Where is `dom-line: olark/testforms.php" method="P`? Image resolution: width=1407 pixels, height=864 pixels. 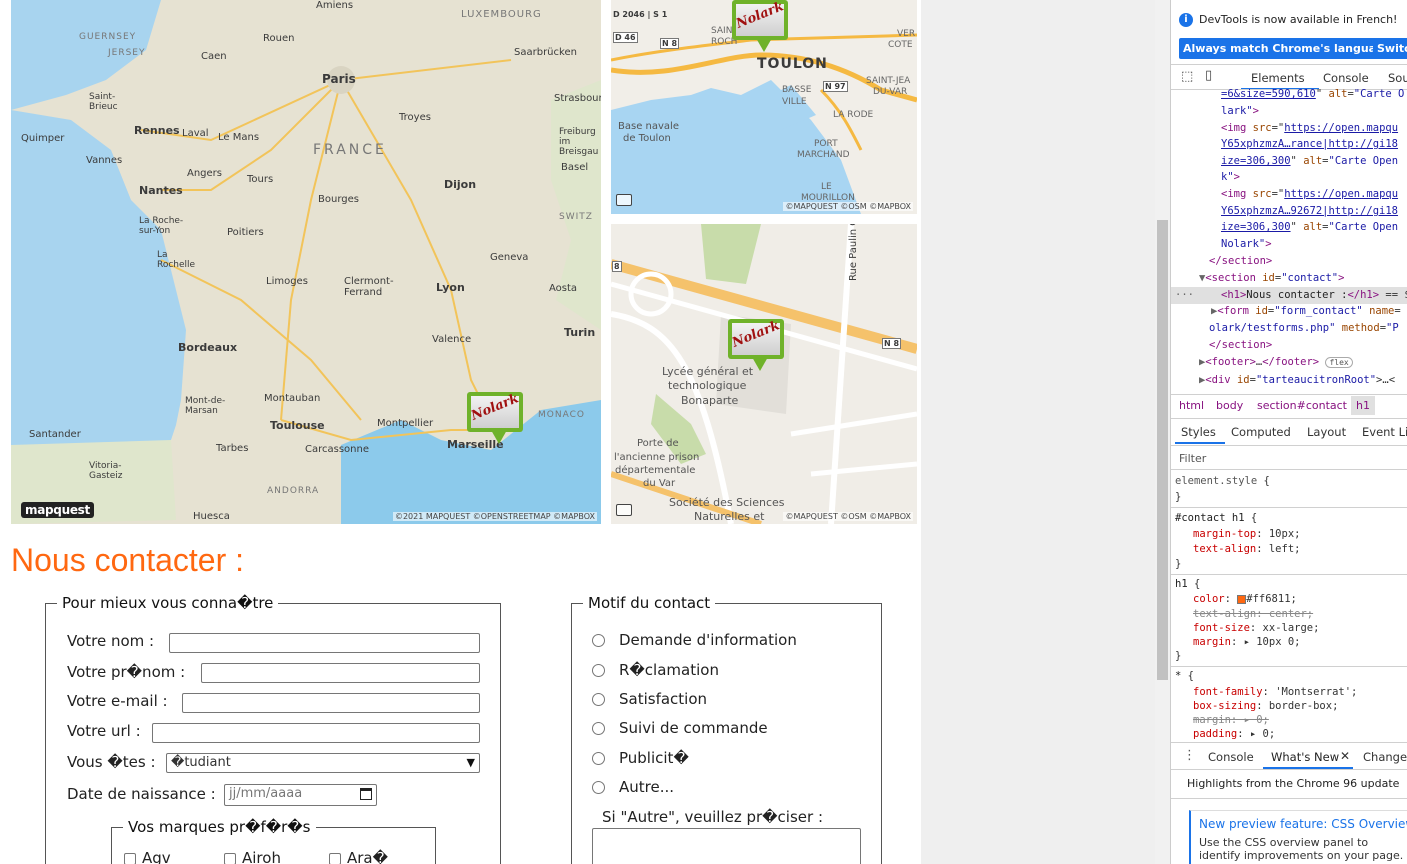
dom-line: olark/testforms.php" method="P is located at coordinates (1304, 328).